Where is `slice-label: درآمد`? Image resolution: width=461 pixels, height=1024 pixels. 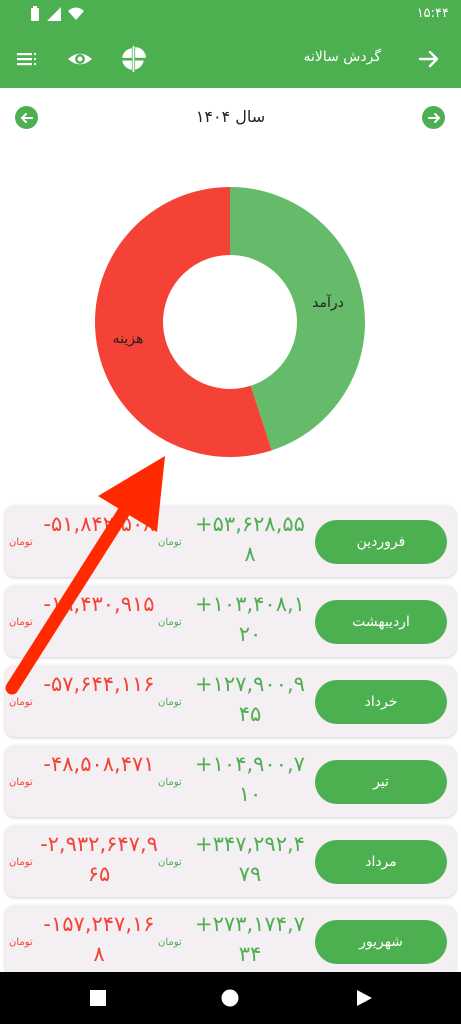 slice-label: درآمد is located at coordinates (328, 302).